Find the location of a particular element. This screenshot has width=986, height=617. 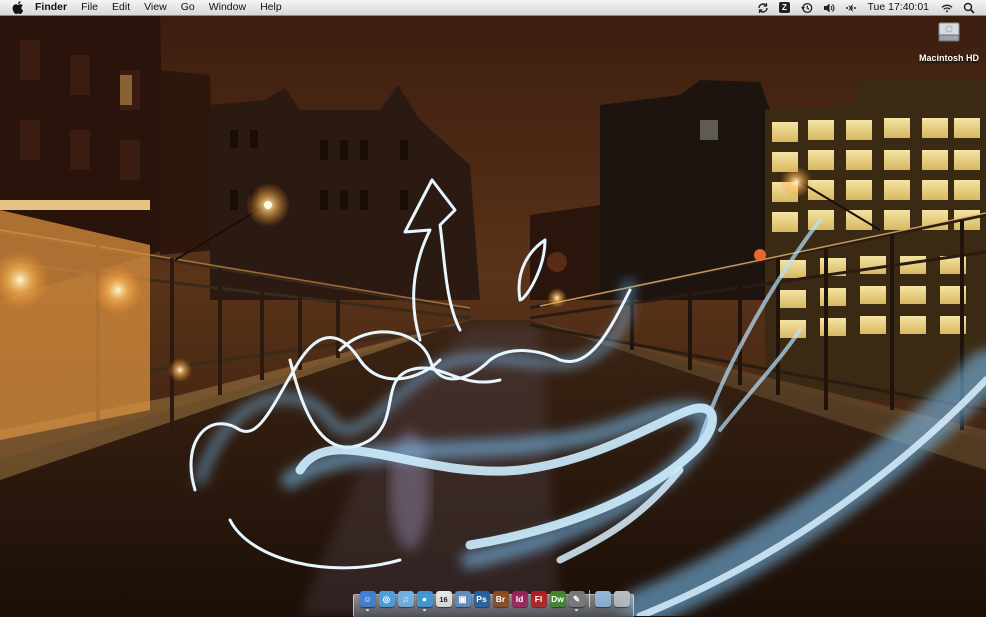

ical-icon: 16 is located at coordinates (443, 599).